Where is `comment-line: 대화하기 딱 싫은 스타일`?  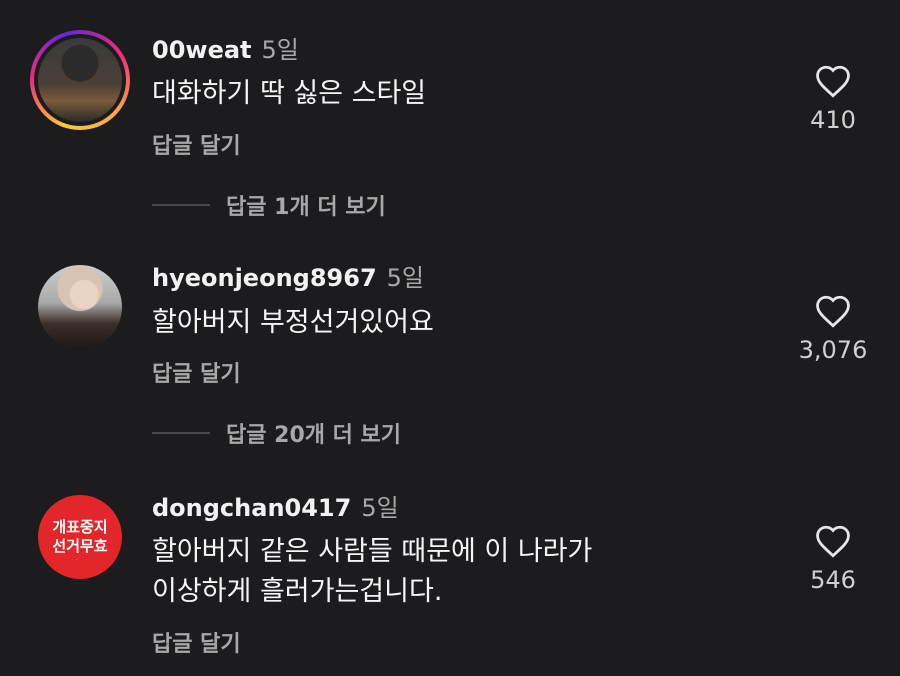 comment-line: 대화하기 딱 싫은 스타일 is located at coordinates (289, 93).